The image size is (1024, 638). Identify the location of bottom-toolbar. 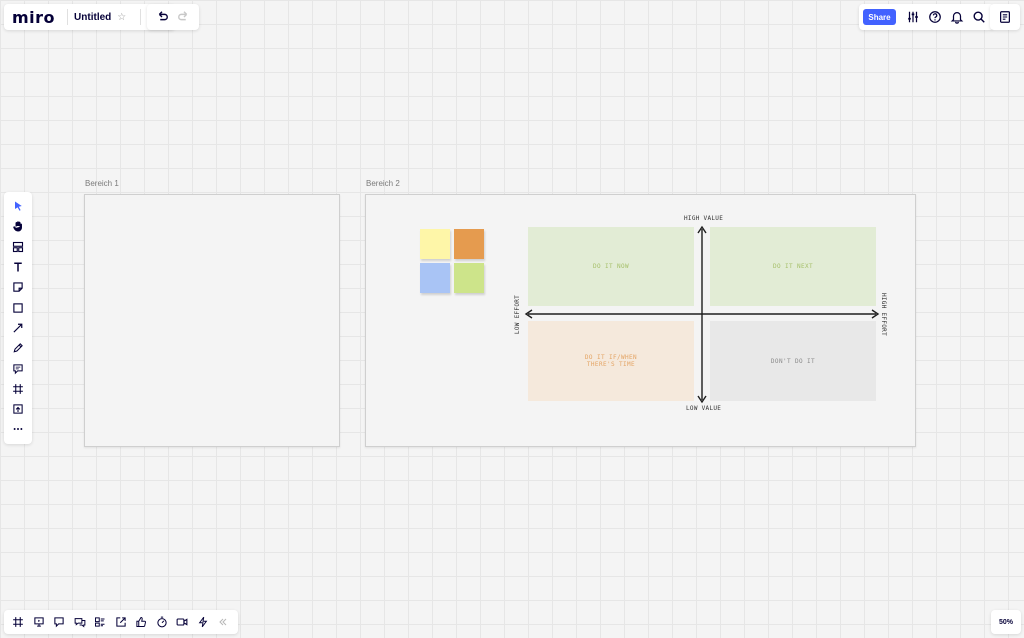
(121, 622).